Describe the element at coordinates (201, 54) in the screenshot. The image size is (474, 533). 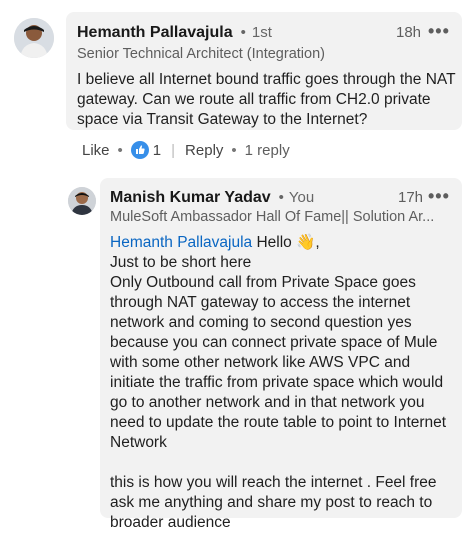
I see `comment-author-headline: Senior Technical Architect (Integration)` at that location.